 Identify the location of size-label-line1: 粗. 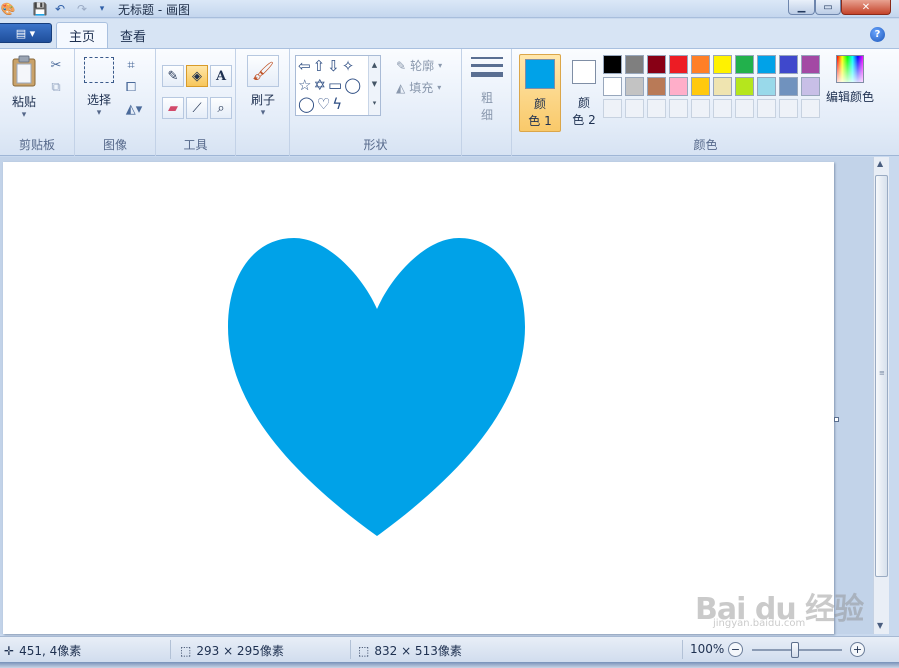
(486, 98).